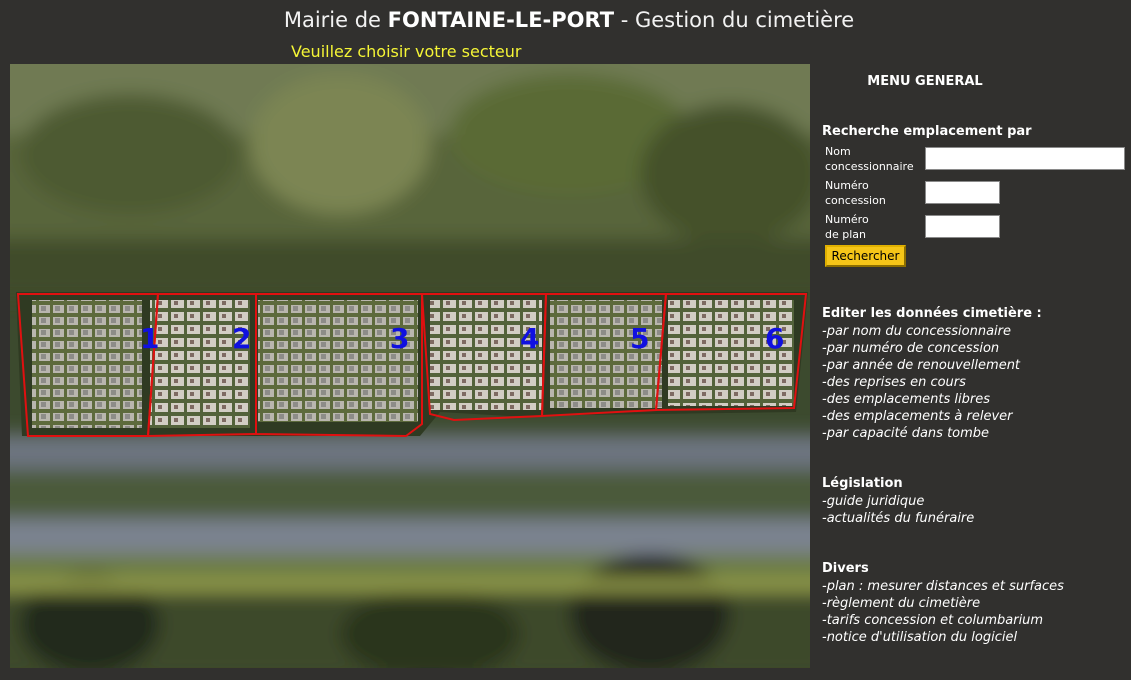 Image resolution: width=1131 pixels, height=680 pixels. I want to click on edit-data-title: Editer les données cimetière :, so click(932, 313).